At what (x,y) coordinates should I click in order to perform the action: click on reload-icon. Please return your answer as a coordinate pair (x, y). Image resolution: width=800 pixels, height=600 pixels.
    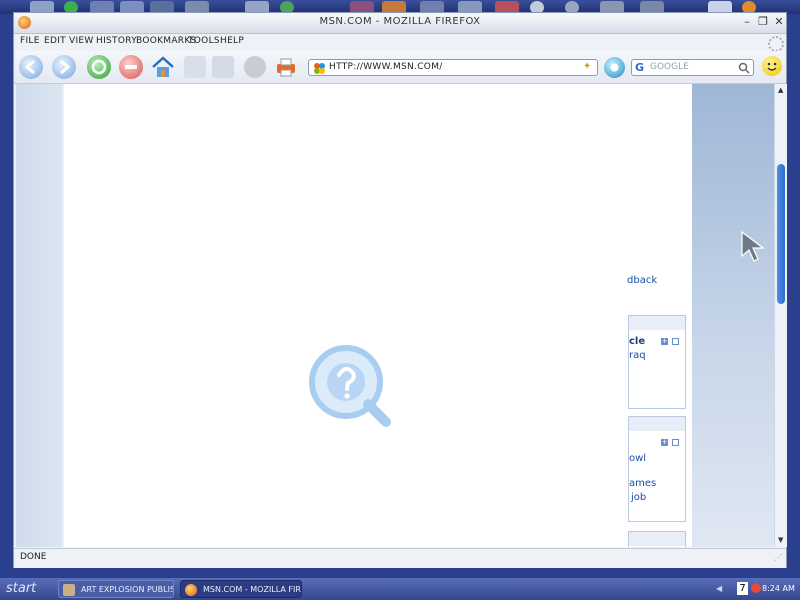
    Looking at the image, I should click on (99, 67).